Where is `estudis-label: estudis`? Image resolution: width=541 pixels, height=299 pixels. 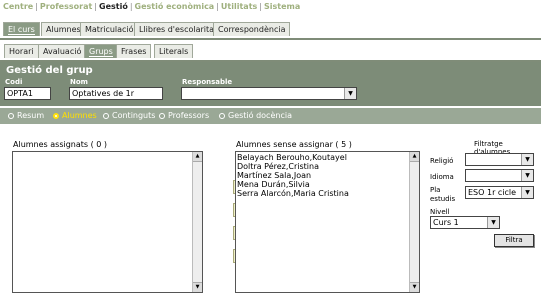 estudis-label: estudis is located at coordinates (443, 199).